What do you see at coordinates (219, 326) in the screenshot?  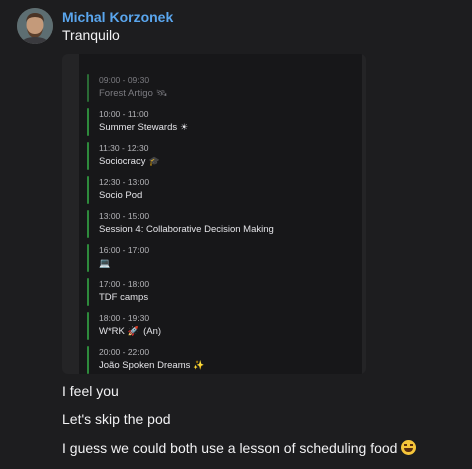 I see `calendar-event: 18:00 - 19:30 W*RK 🚀 (An)` at bounding box center [219, 326].